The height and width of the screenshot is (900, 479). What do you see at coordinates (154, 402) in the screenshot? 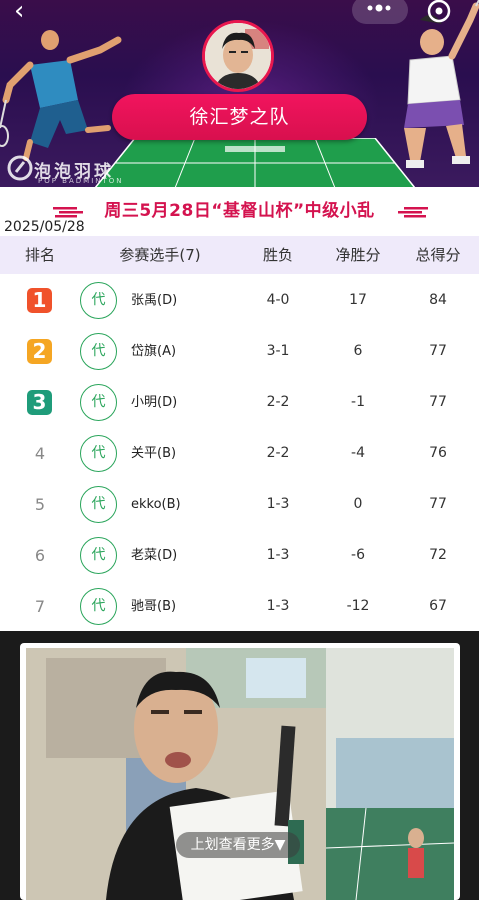
I see `player-name: 小明(D)` at bounding box center [154, 402].